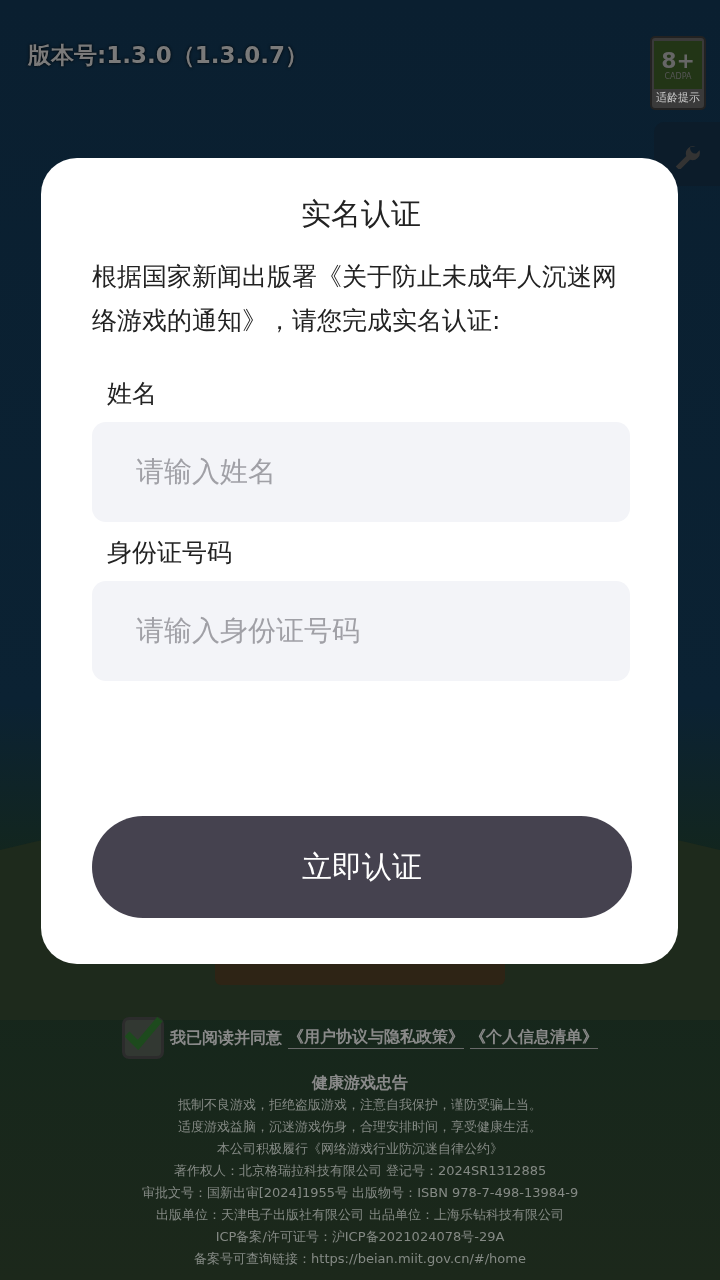  Describe the element at coordinates (360, 1083) in the screenshot. I see `notice-title: 健康游戏忠告` at that location.